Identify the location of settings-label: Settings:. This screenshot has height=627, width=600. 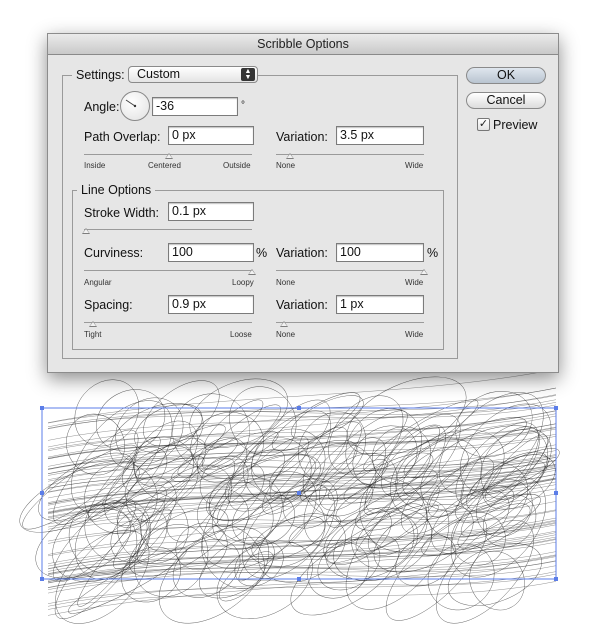
(100, 75).